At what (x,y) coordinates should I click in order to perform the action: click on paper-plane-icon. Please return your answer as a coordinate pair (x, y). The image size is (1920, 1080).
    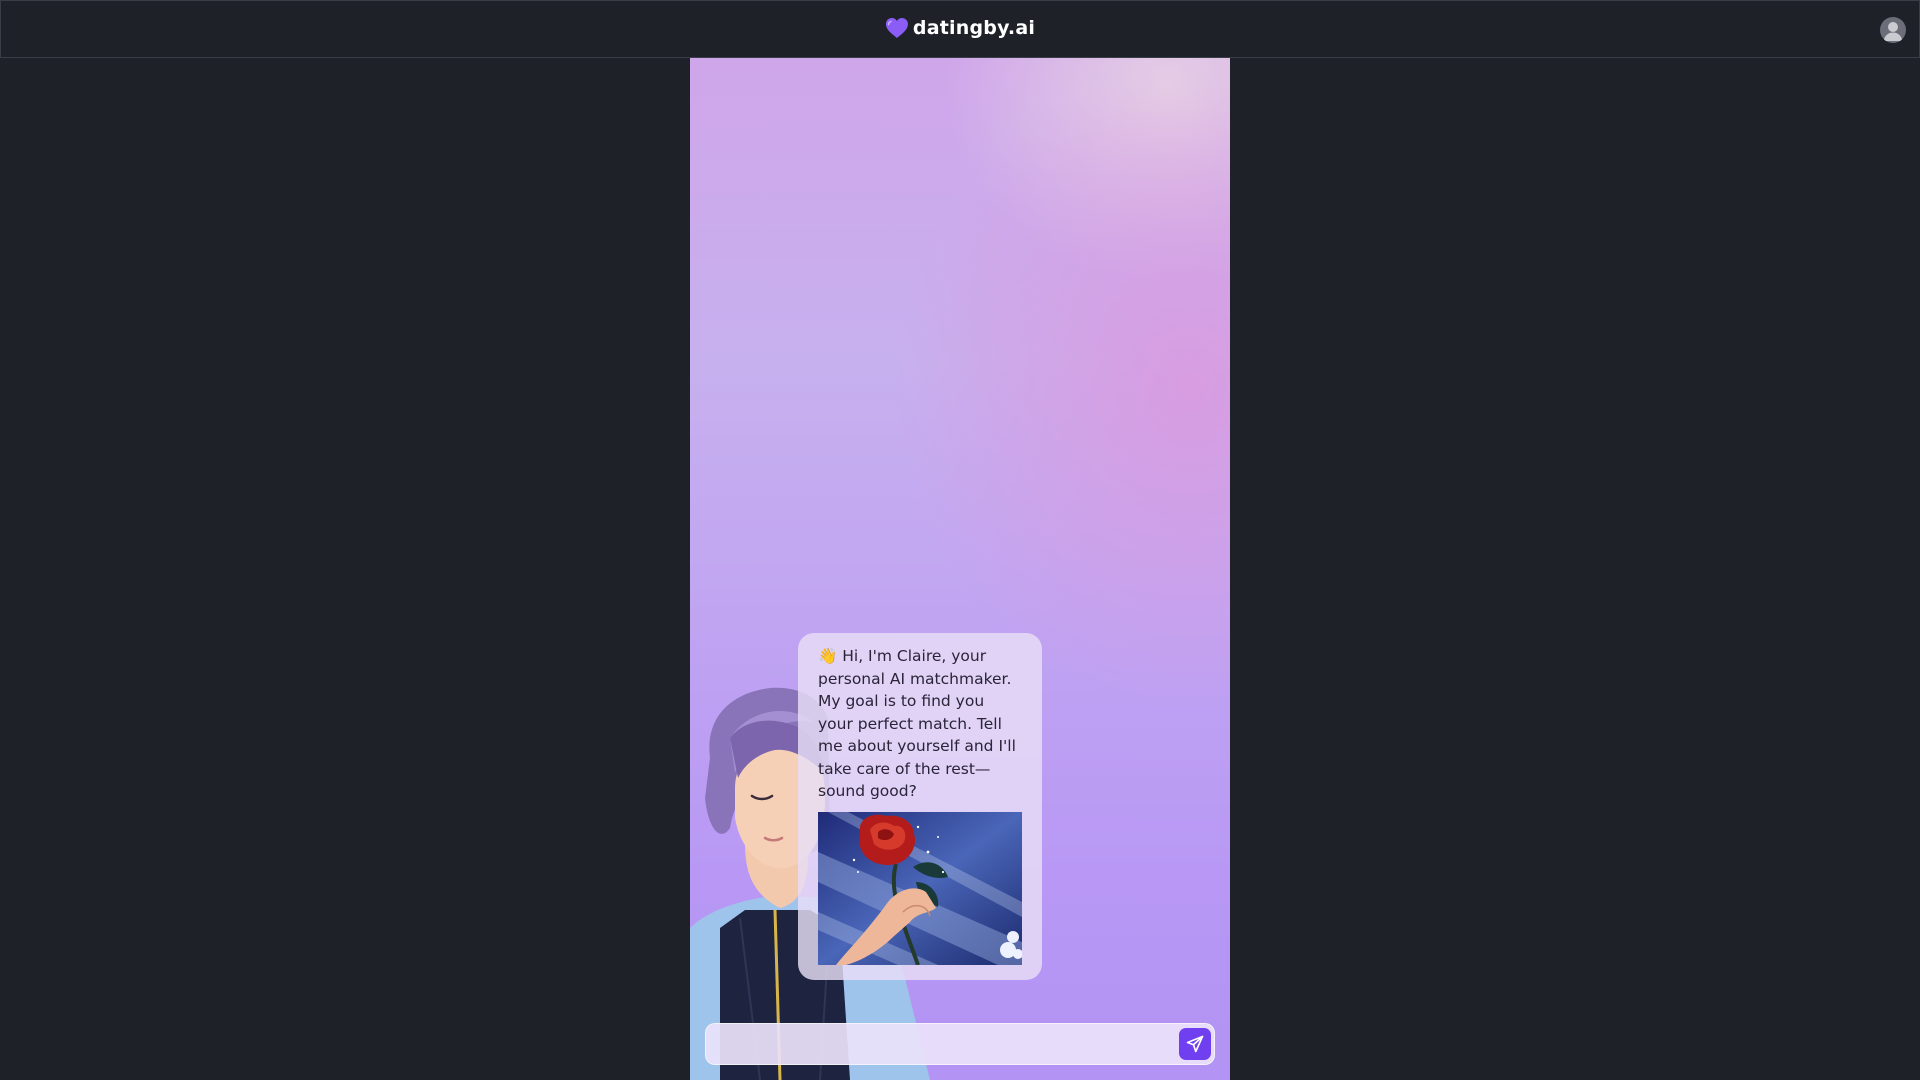
    Looking at the image, I should click on (1195, 1044).